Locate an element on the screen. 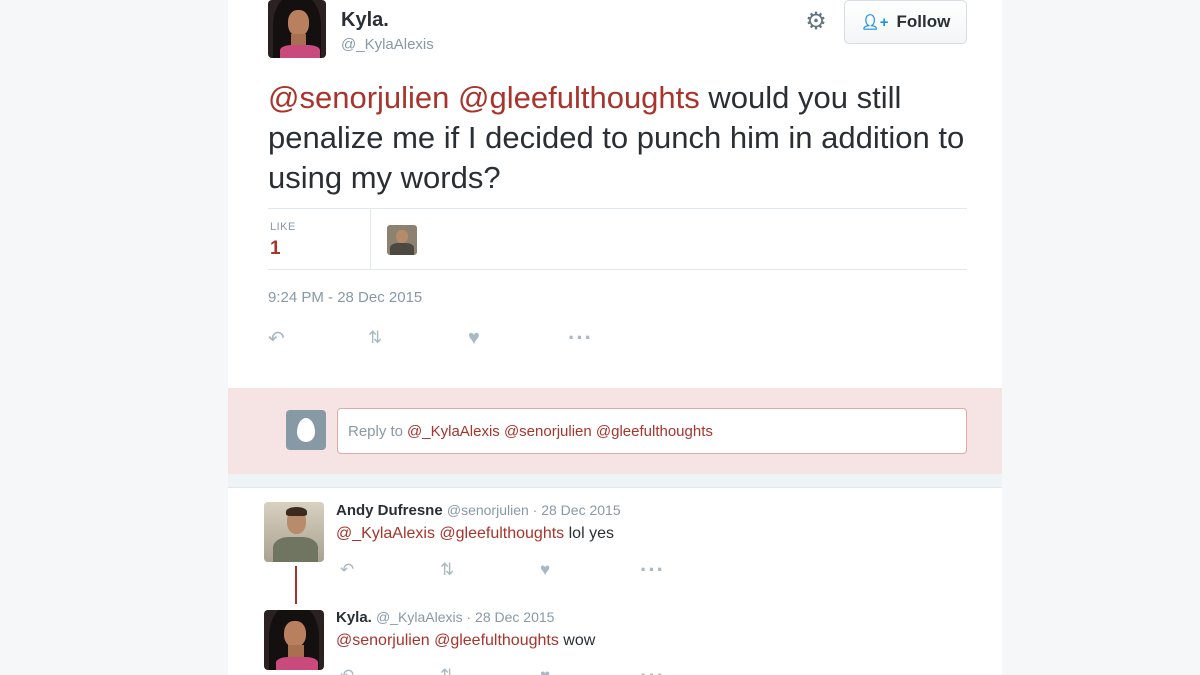 This screenshot has height=675, width=1200. mention-link: @senorjulien @gleefulthoughts is located at coordinates (447, 640).